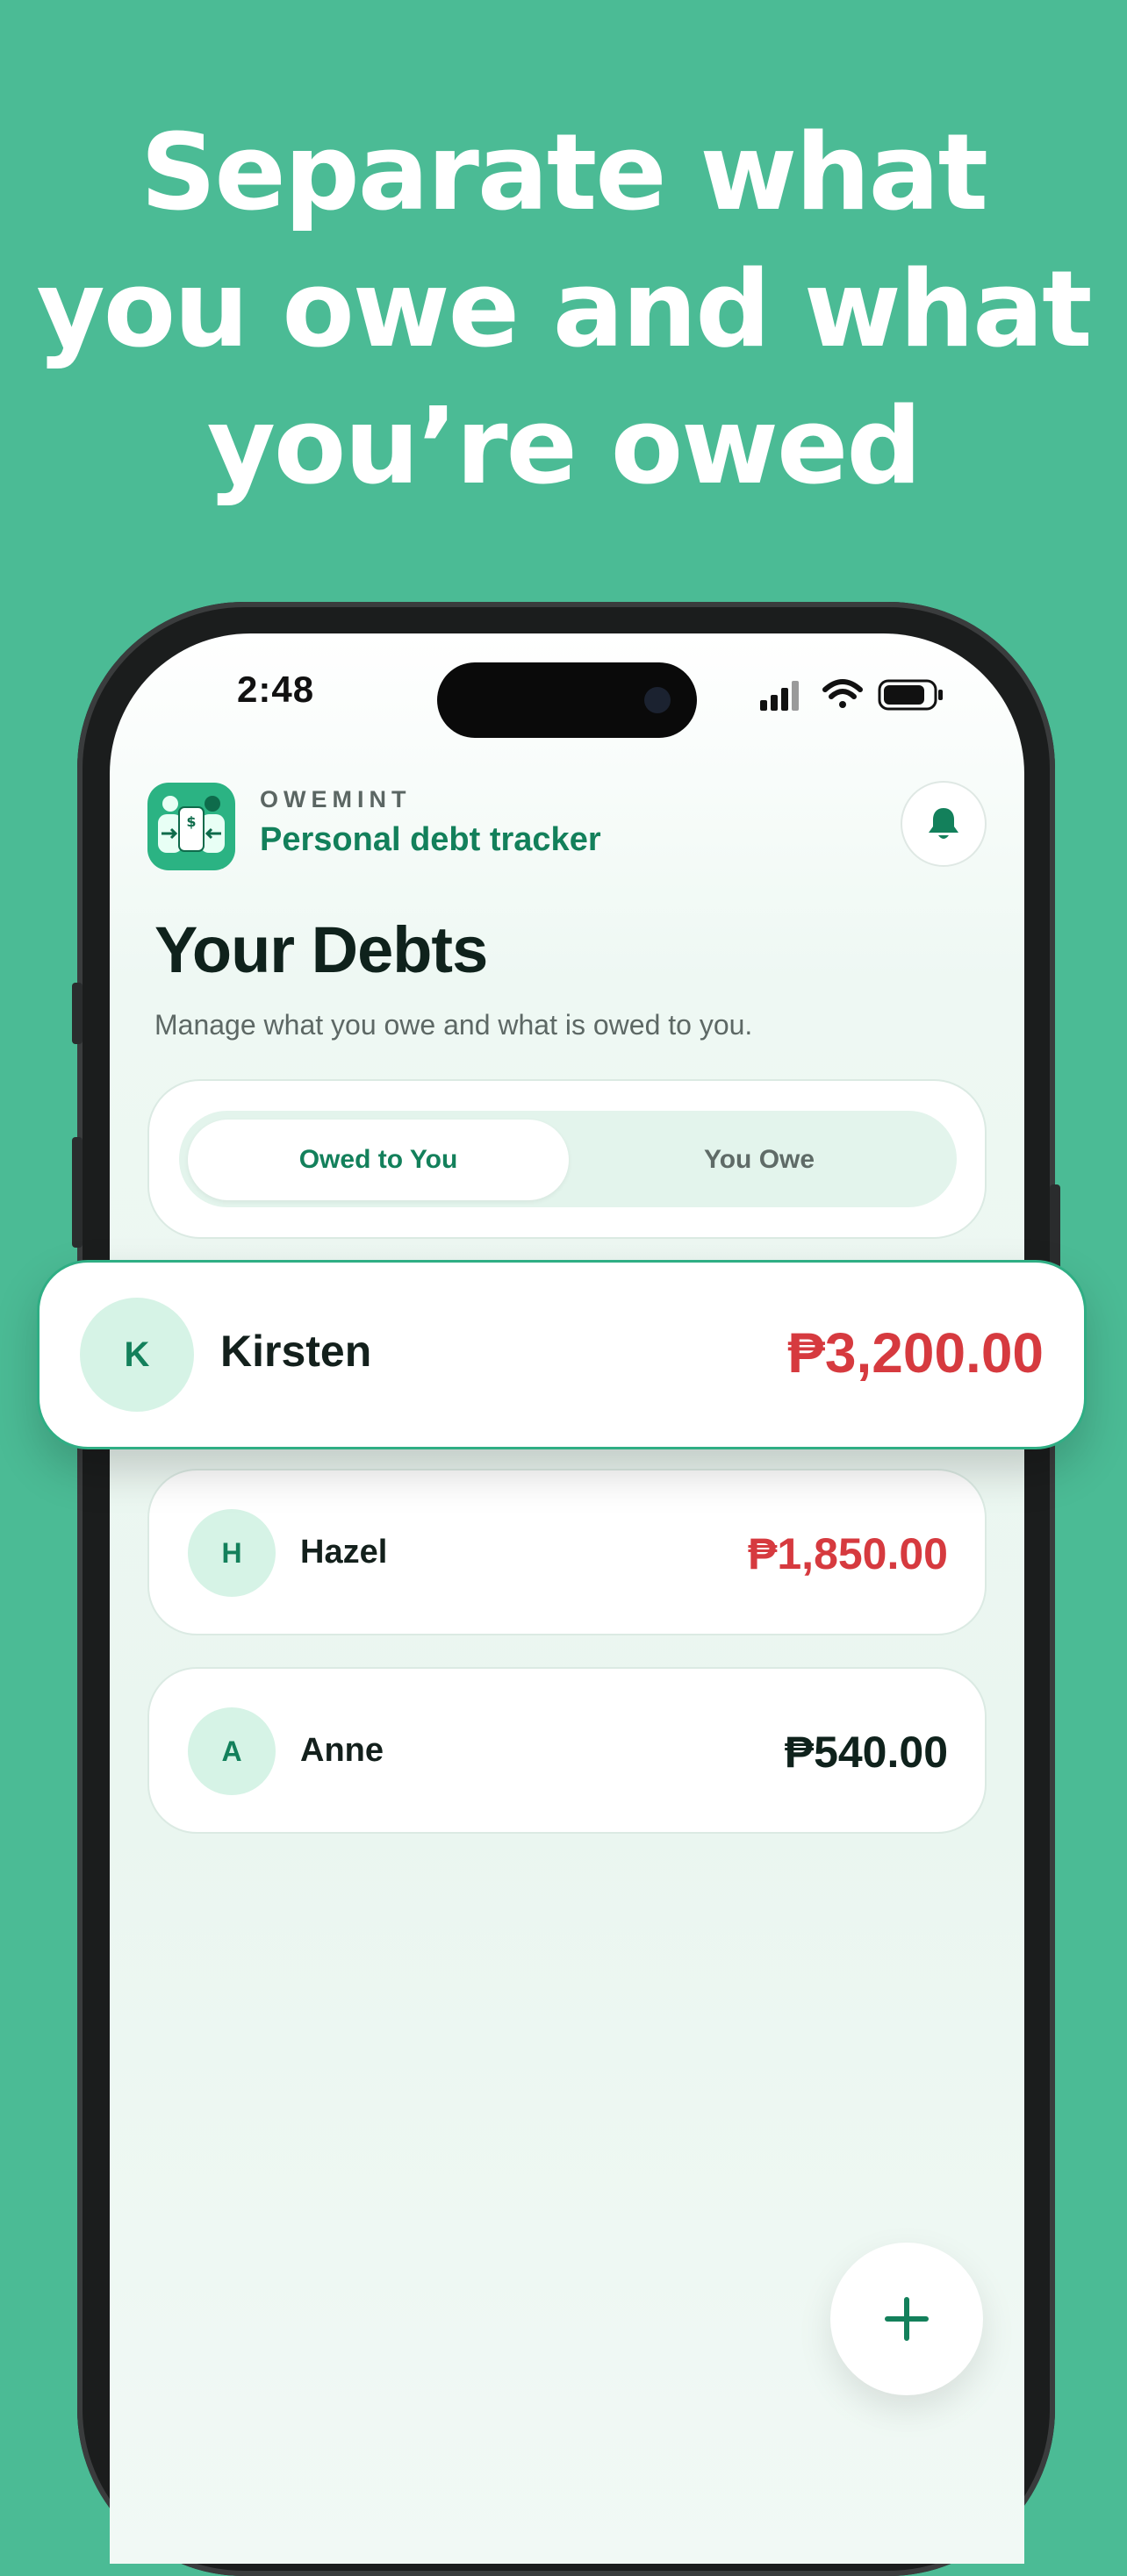 The image size is (1127, 2576). I want to click on status-time: 2:48, so click(276, 689).